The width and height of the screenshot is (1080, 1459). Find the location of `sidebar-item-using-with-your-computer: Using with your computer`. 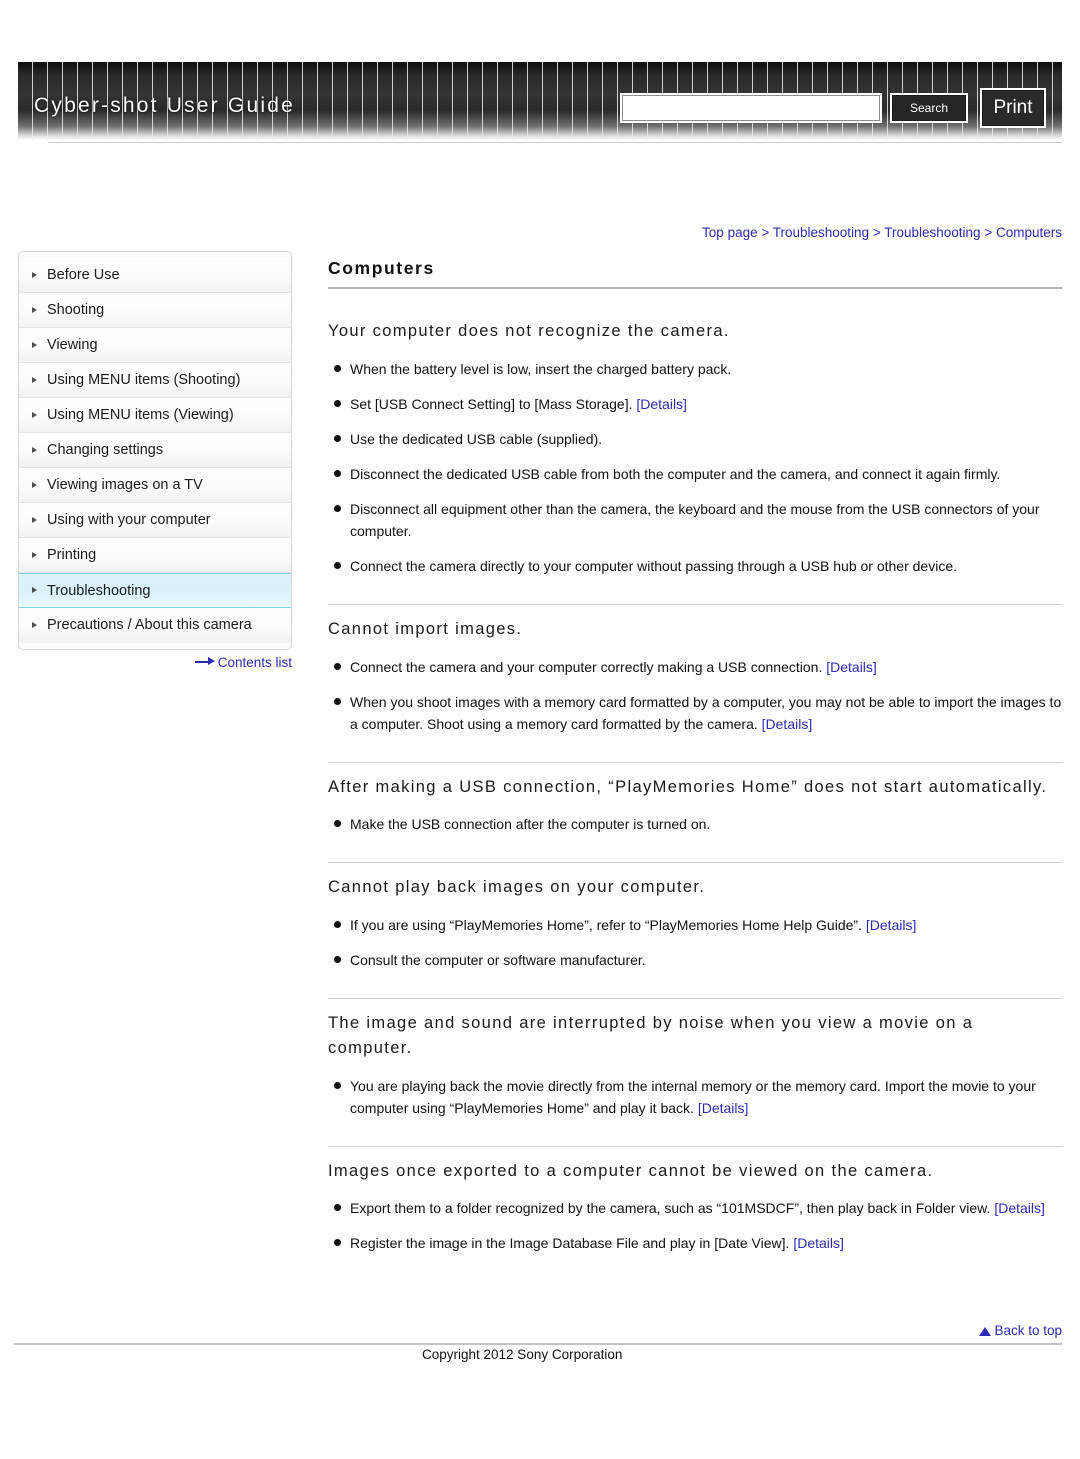

sidebar-item-using-with-your-computer: Using with your computer is located at coordinates (155, 520).